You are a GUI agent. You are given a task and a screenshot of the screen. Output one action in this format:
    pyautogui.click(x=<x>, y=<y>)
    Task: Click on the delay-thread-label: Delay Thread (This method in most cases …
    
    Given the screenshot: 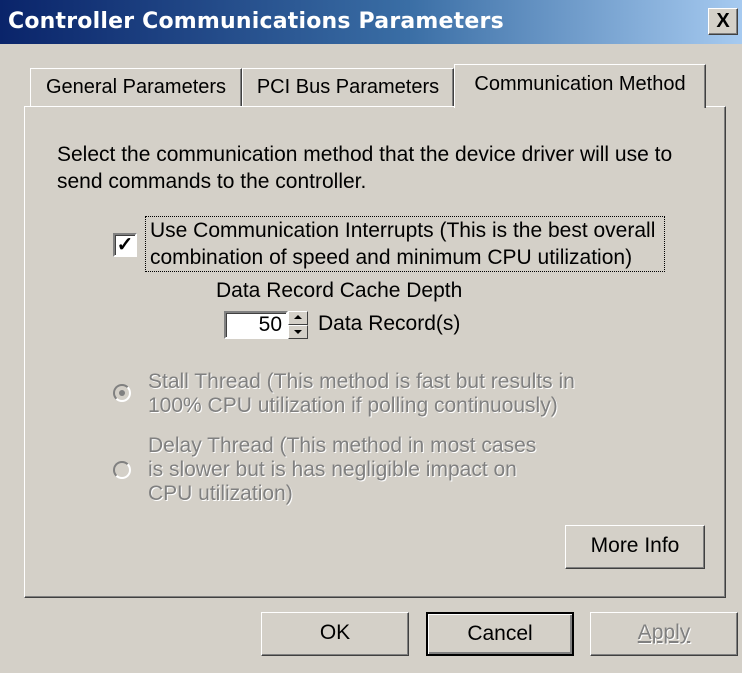 What is the action you would take?
    pyautogui.click(x=348, y=470)
    